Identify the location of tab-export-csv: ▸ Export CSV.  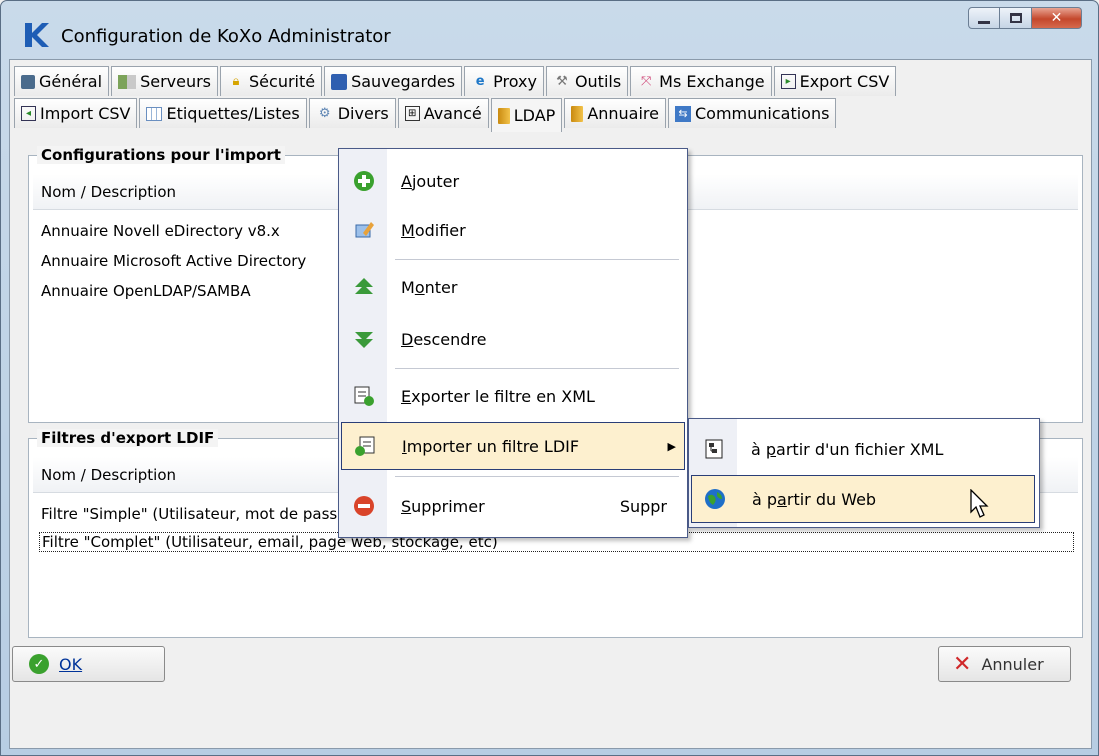
(835, 81).